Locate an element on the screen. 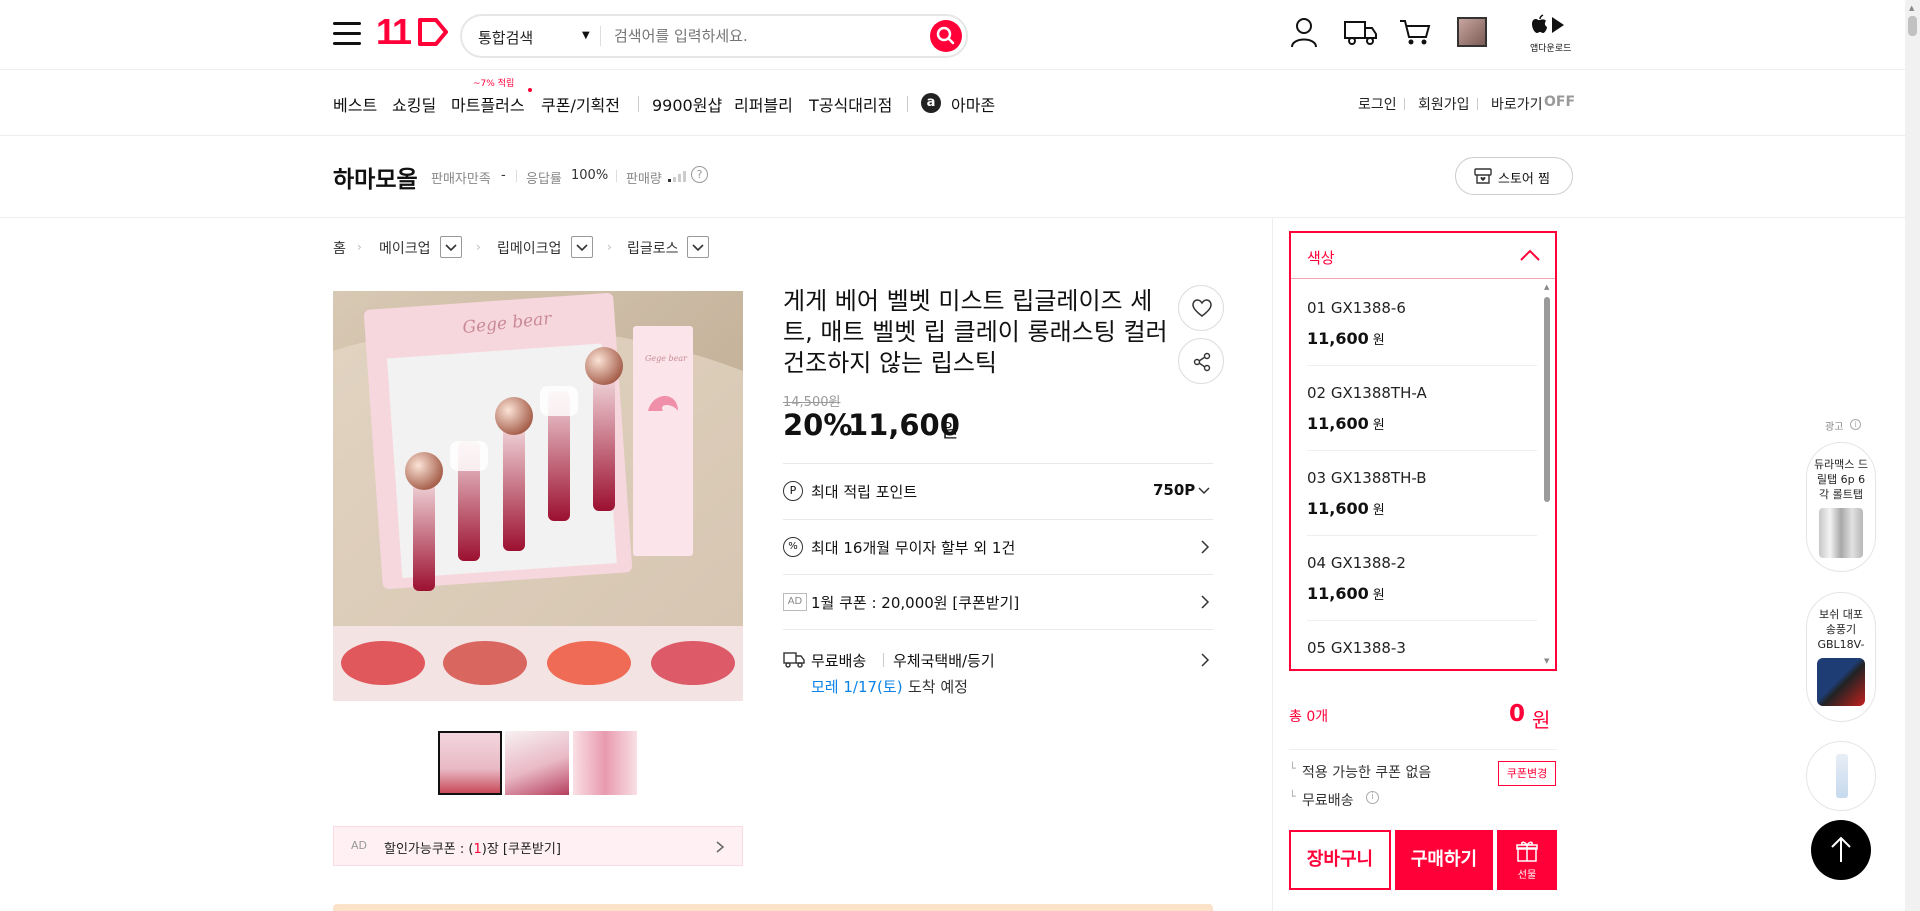 This screenshot has height=911, width=1920. arrow-up-icon is located at coordinates (1841, 849).